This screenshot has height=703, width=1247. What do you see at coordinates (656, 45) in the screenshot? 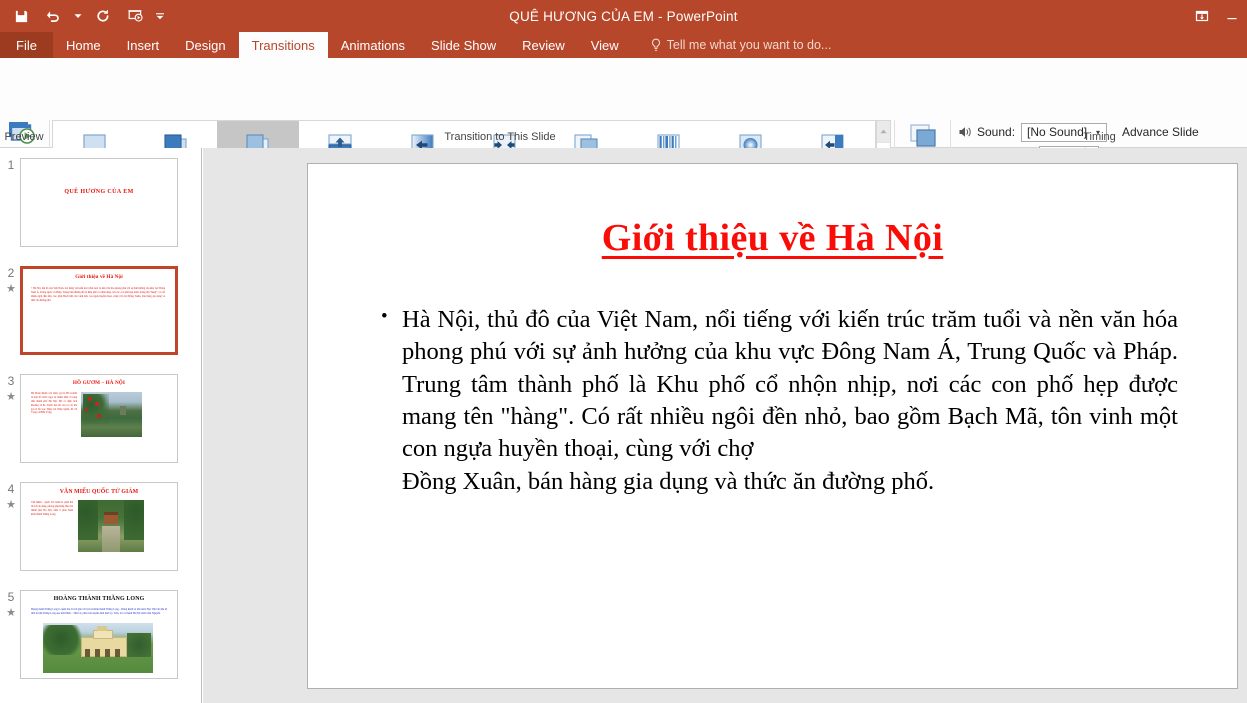
I see `lightbulb-icon` at bounding box center [656, 45].